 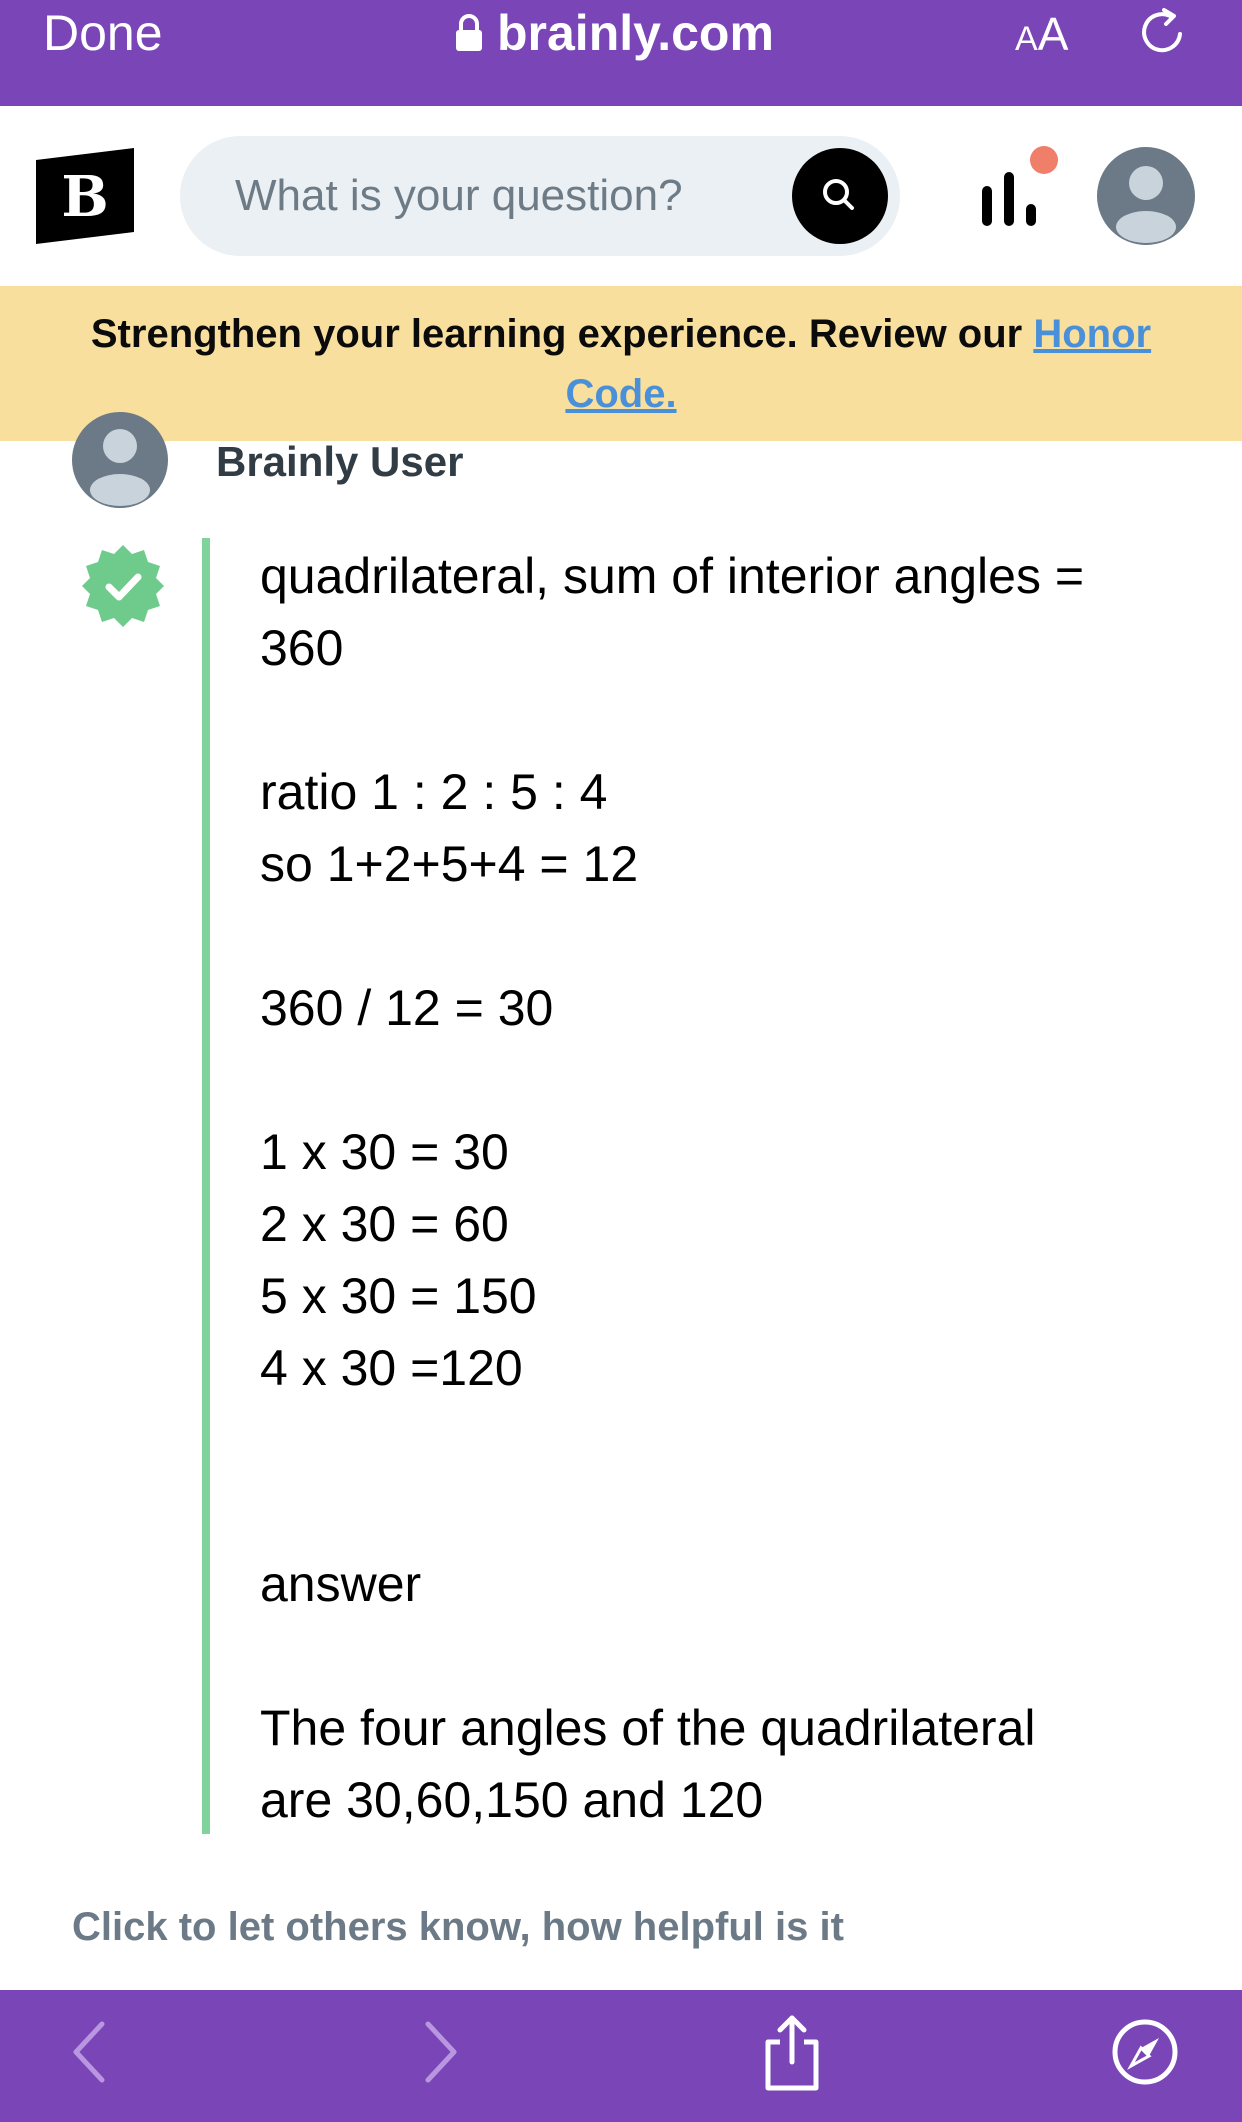 I want to click on stats-icon, so click(x=1020, y=191).